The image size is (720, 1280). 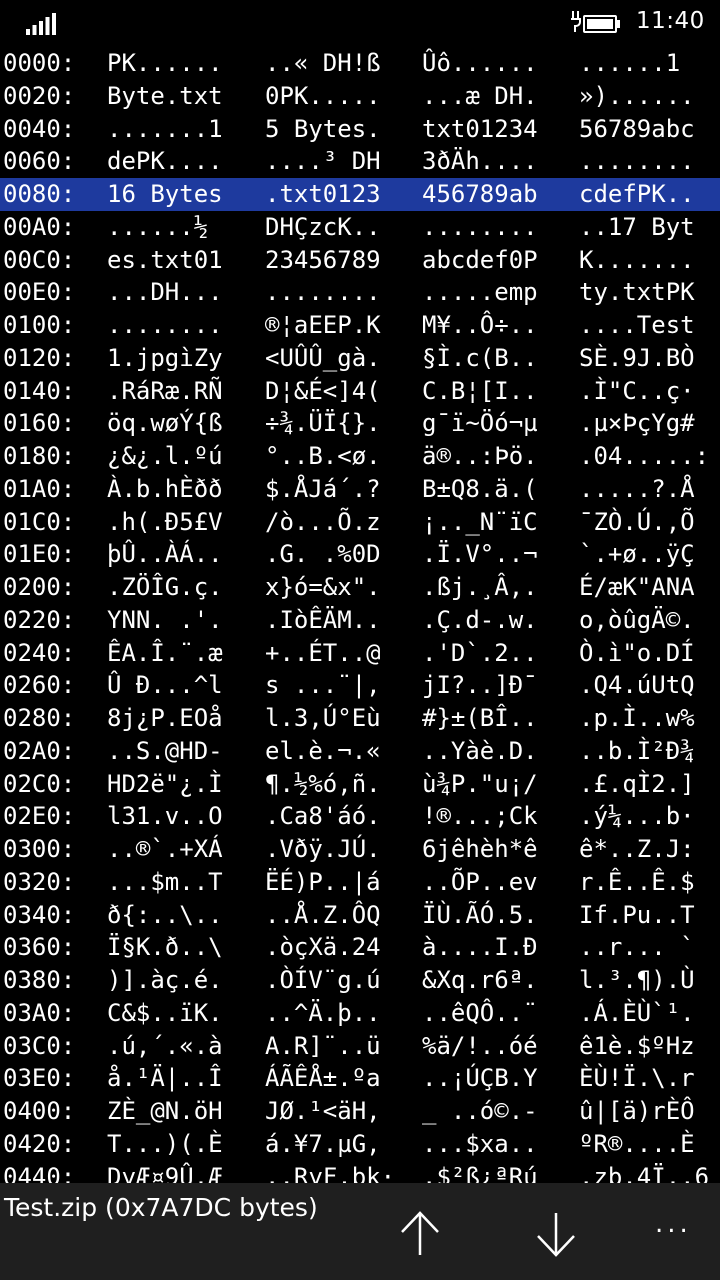 I want to click on hex-row-address: 01E0:, so click(x=39, y=554).